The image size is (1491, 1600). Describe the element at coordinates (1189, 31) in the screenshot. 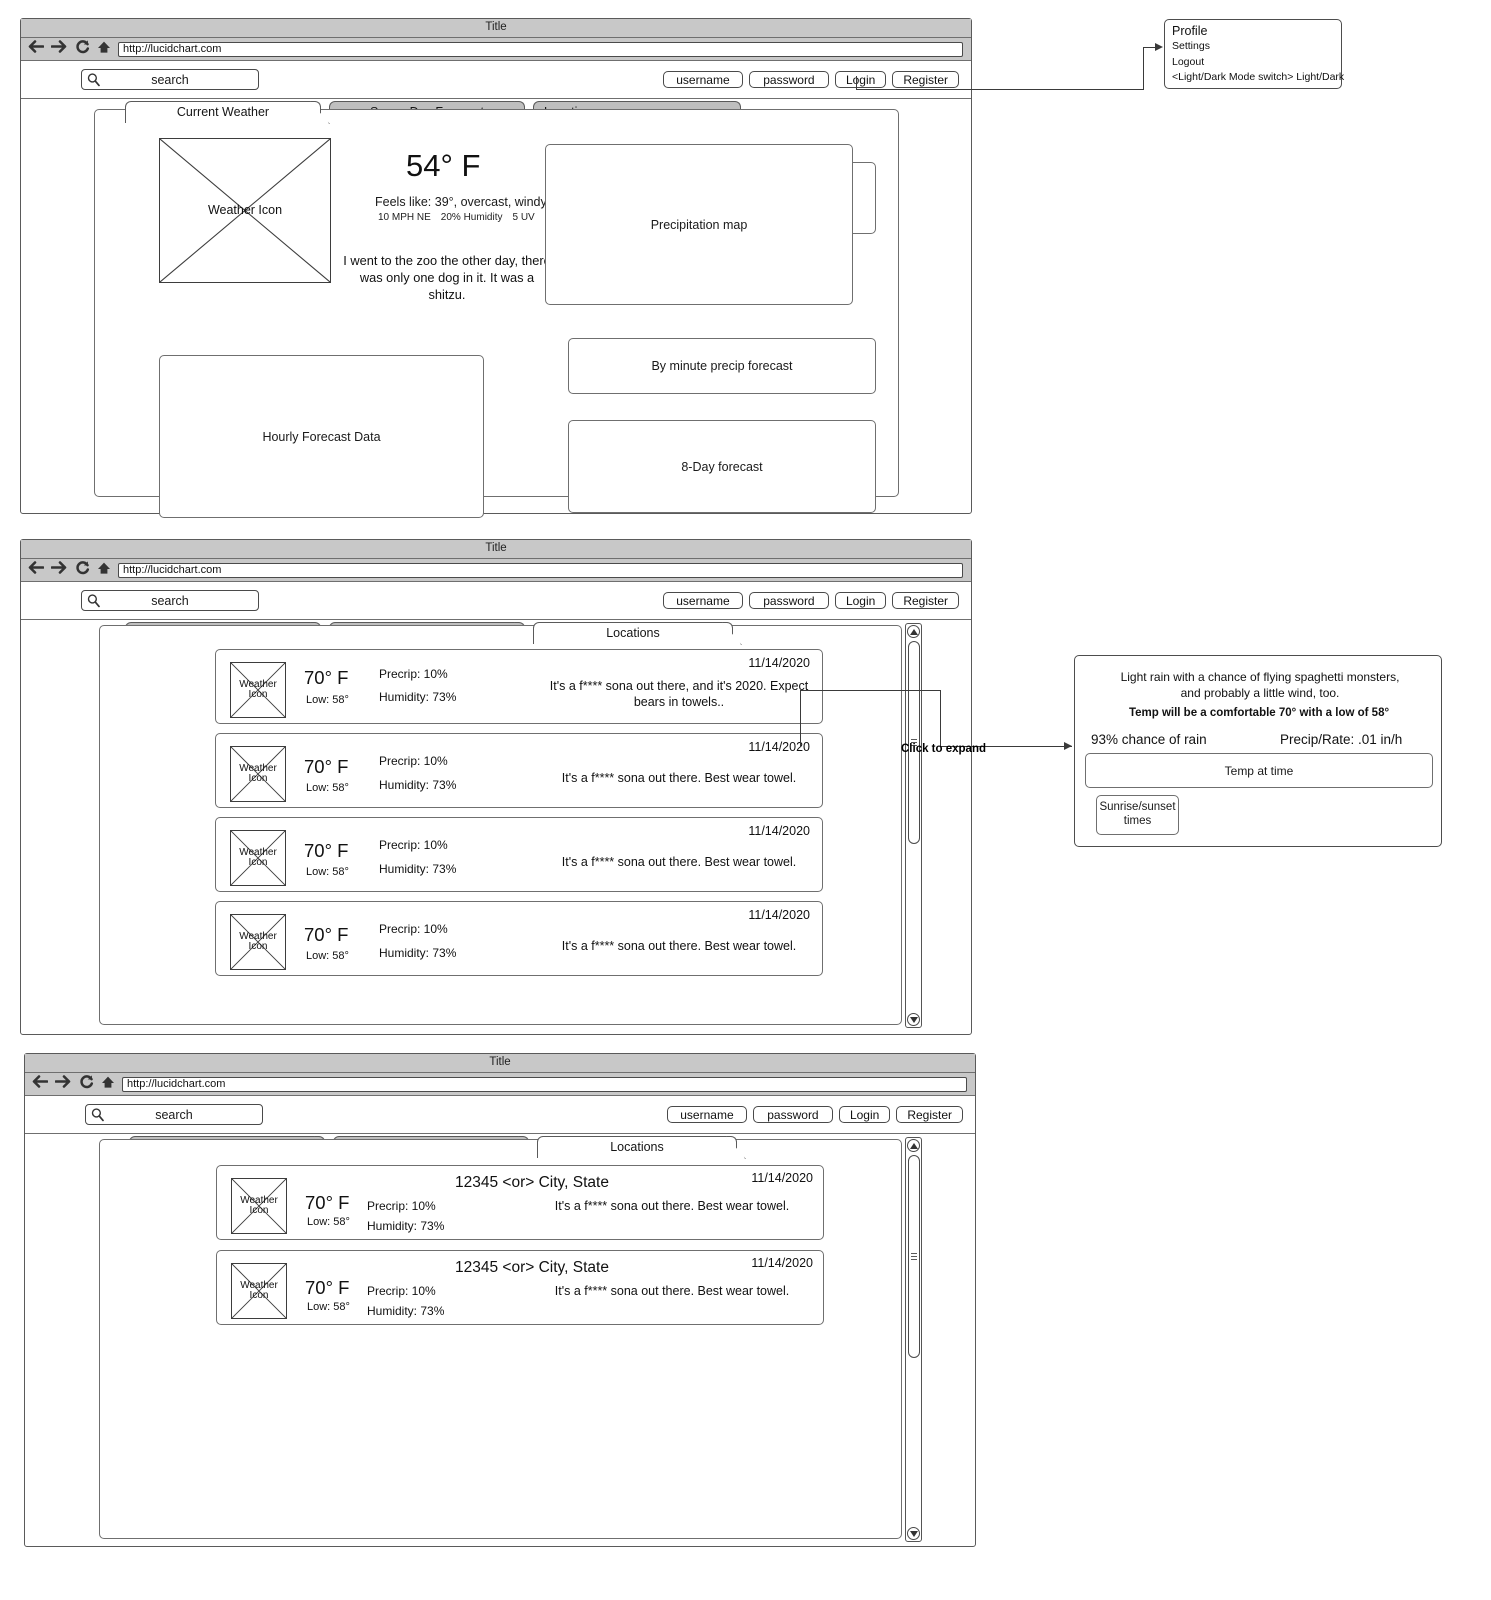

I see `profile-menu-item-profile: Profile` at that location.